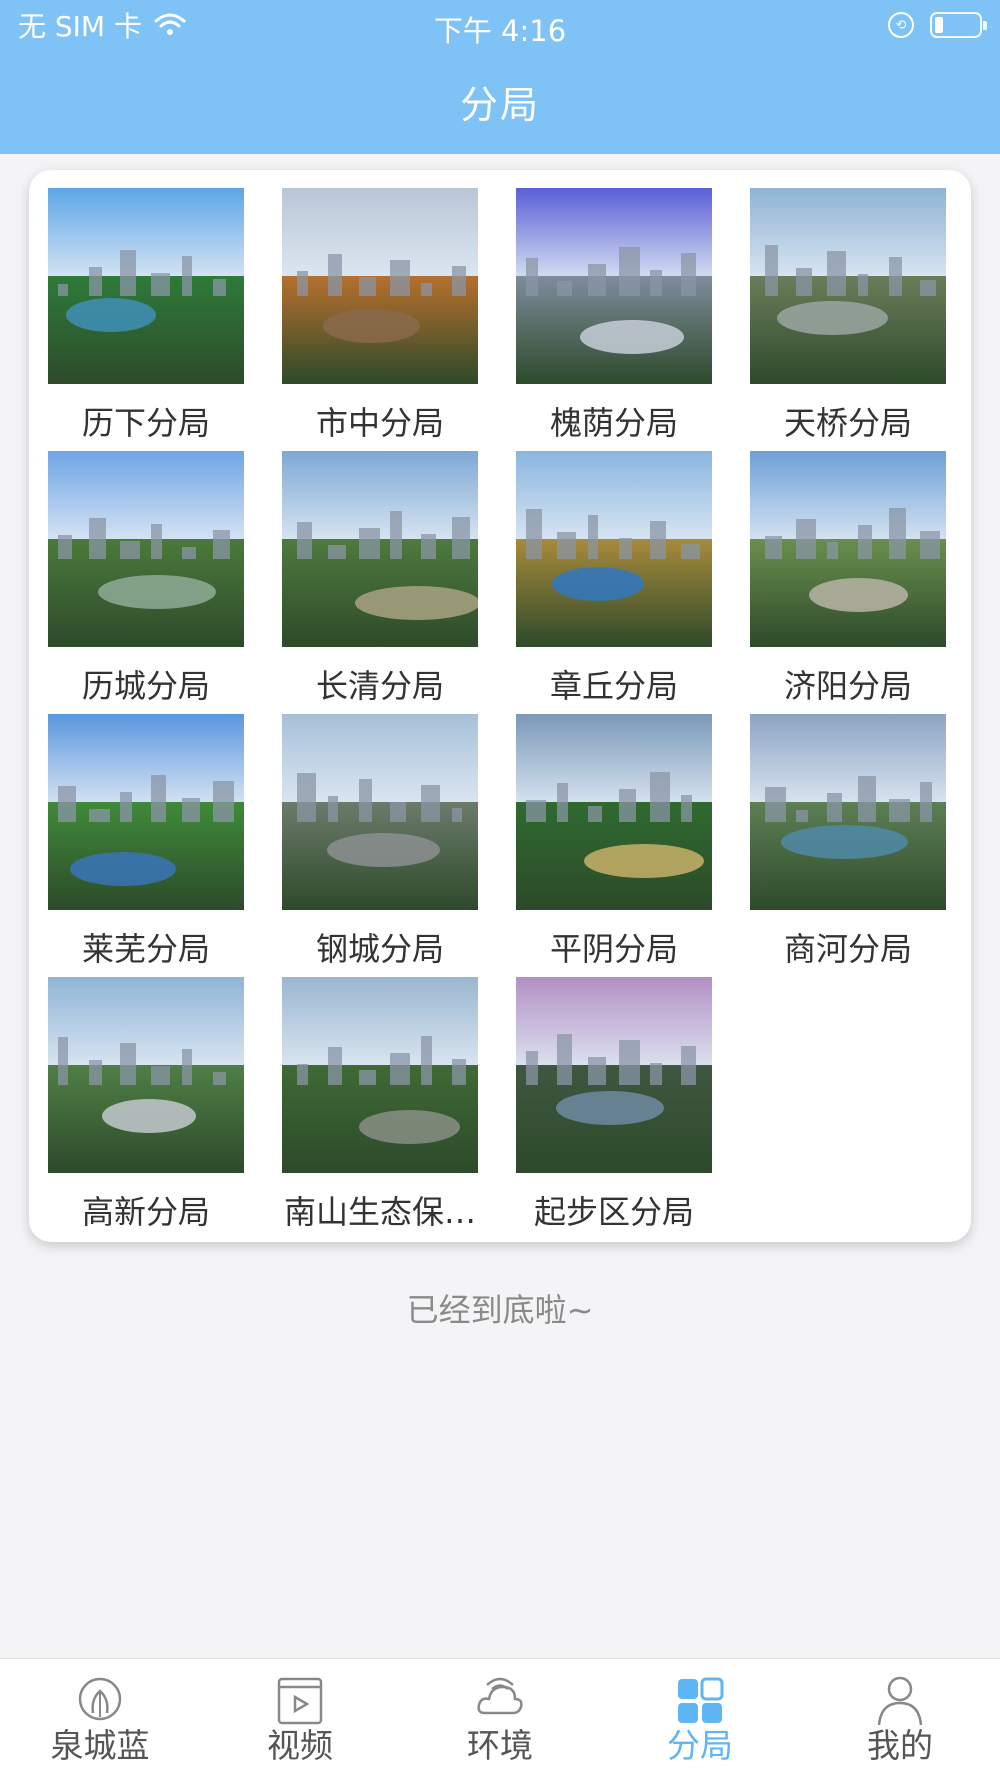 This screenshot has width=1000, height=1778. I want to click on branch-tile: 济阳分局, so click(848, 582).